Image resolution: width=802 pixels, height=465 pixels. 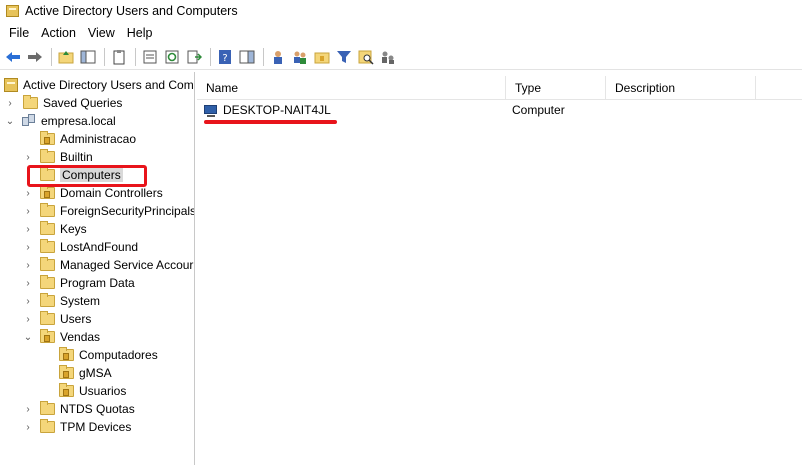 I want to click on tree-item-label: Administracao, so click(x=98, y=139).